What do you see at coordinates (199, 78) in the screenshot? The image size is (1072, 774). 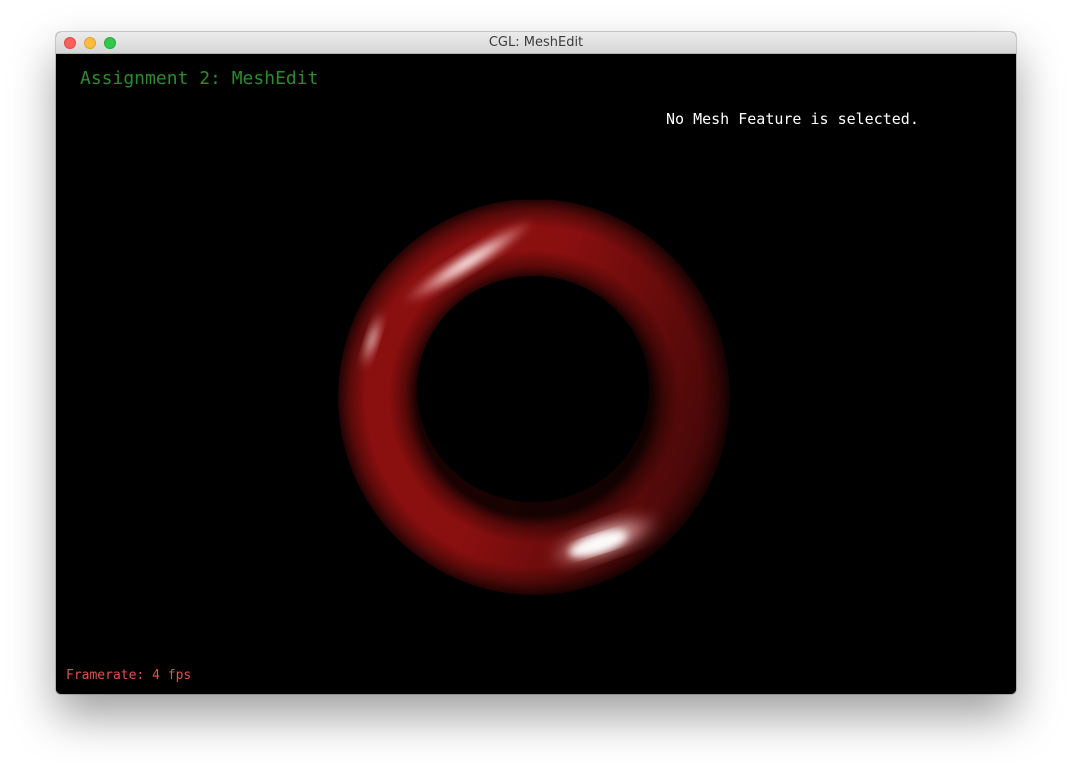 I see `assignment-heading: Assignment 2: MeshEdit` at bounding box center [199, 78].